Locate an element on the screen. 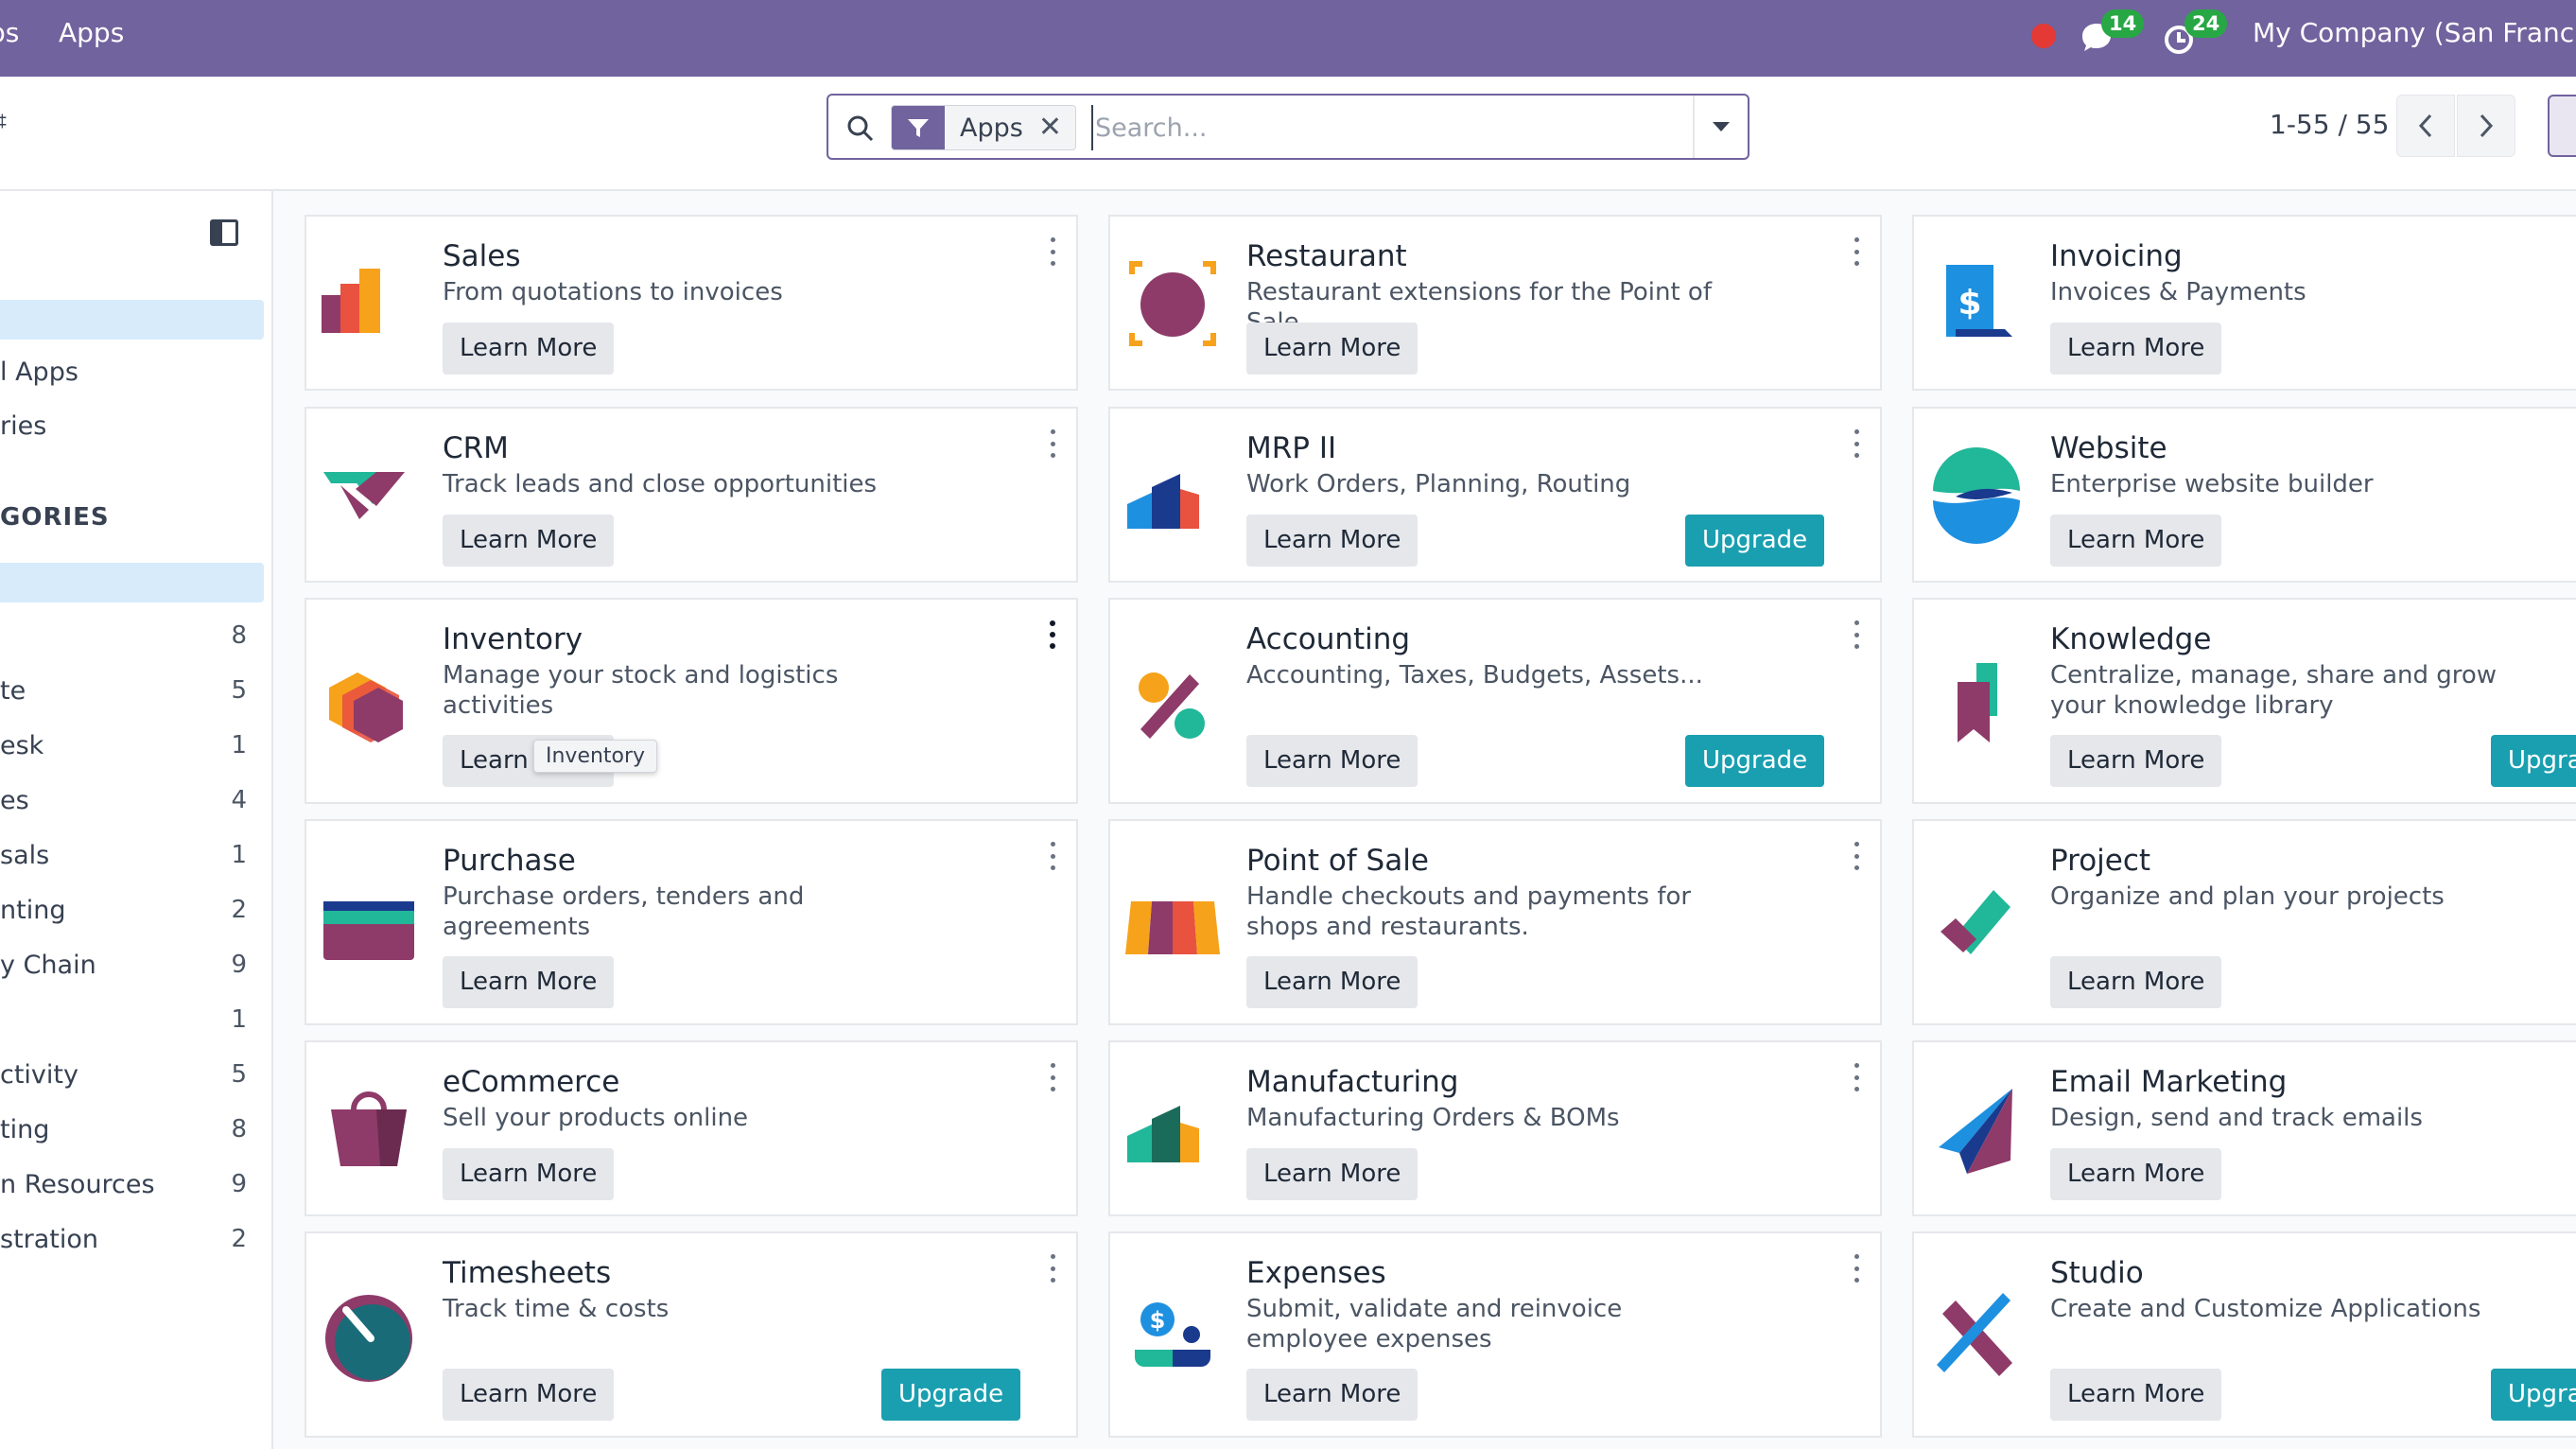  category-label: ctivity is located at coordinates (39, 1075).